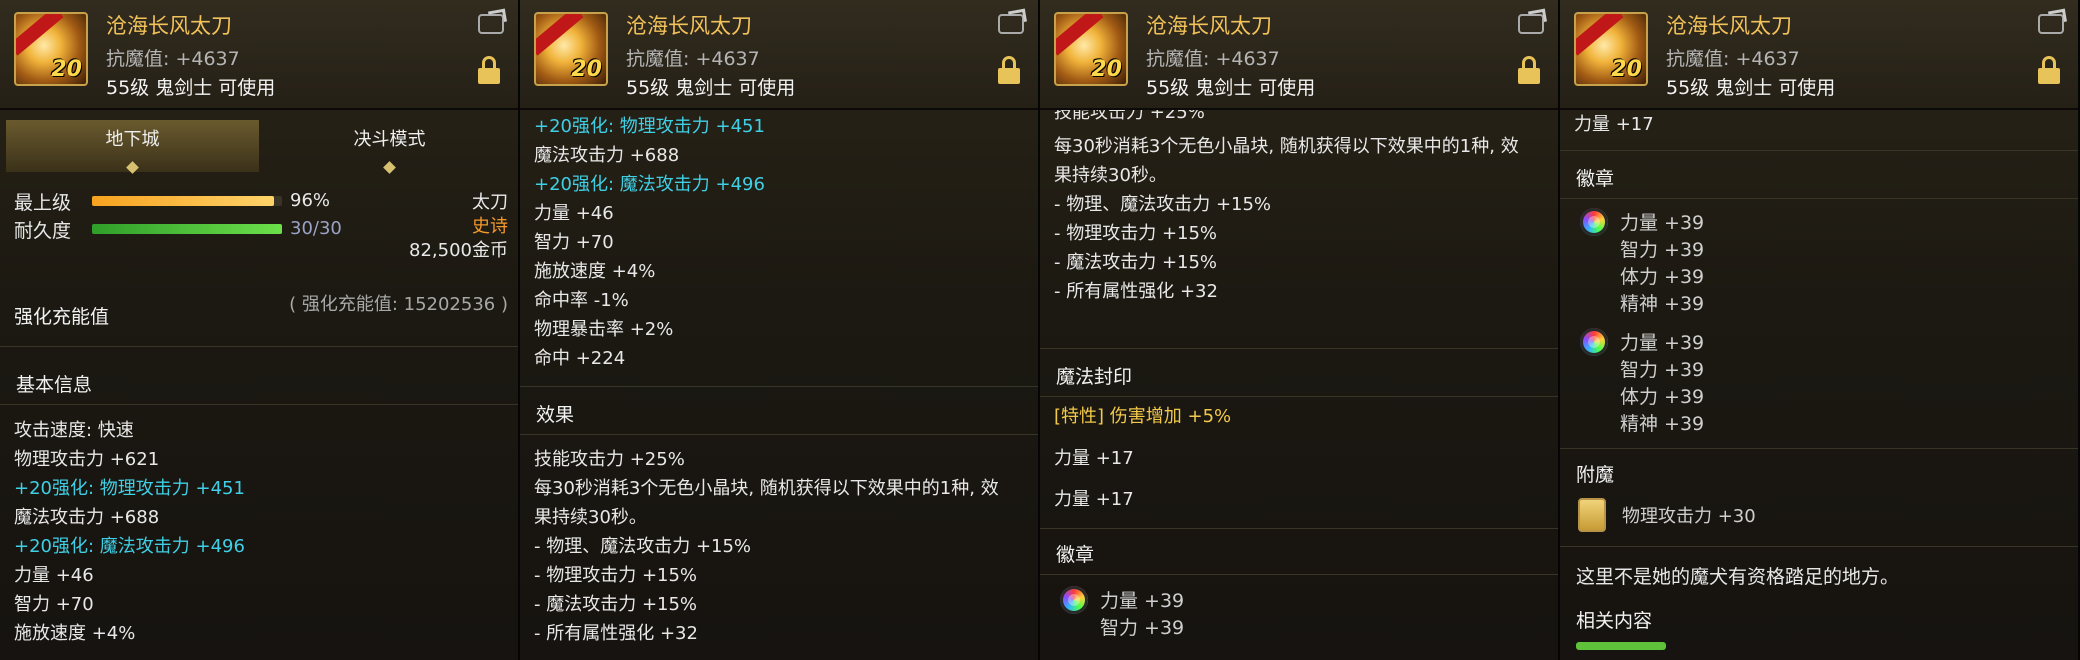 The width and height of the screenshot is (2080, 660). What do you see at coordinates (490, 202) in the screenshot?
I see `item-type: 太刀` at bounding box center [490, 202].